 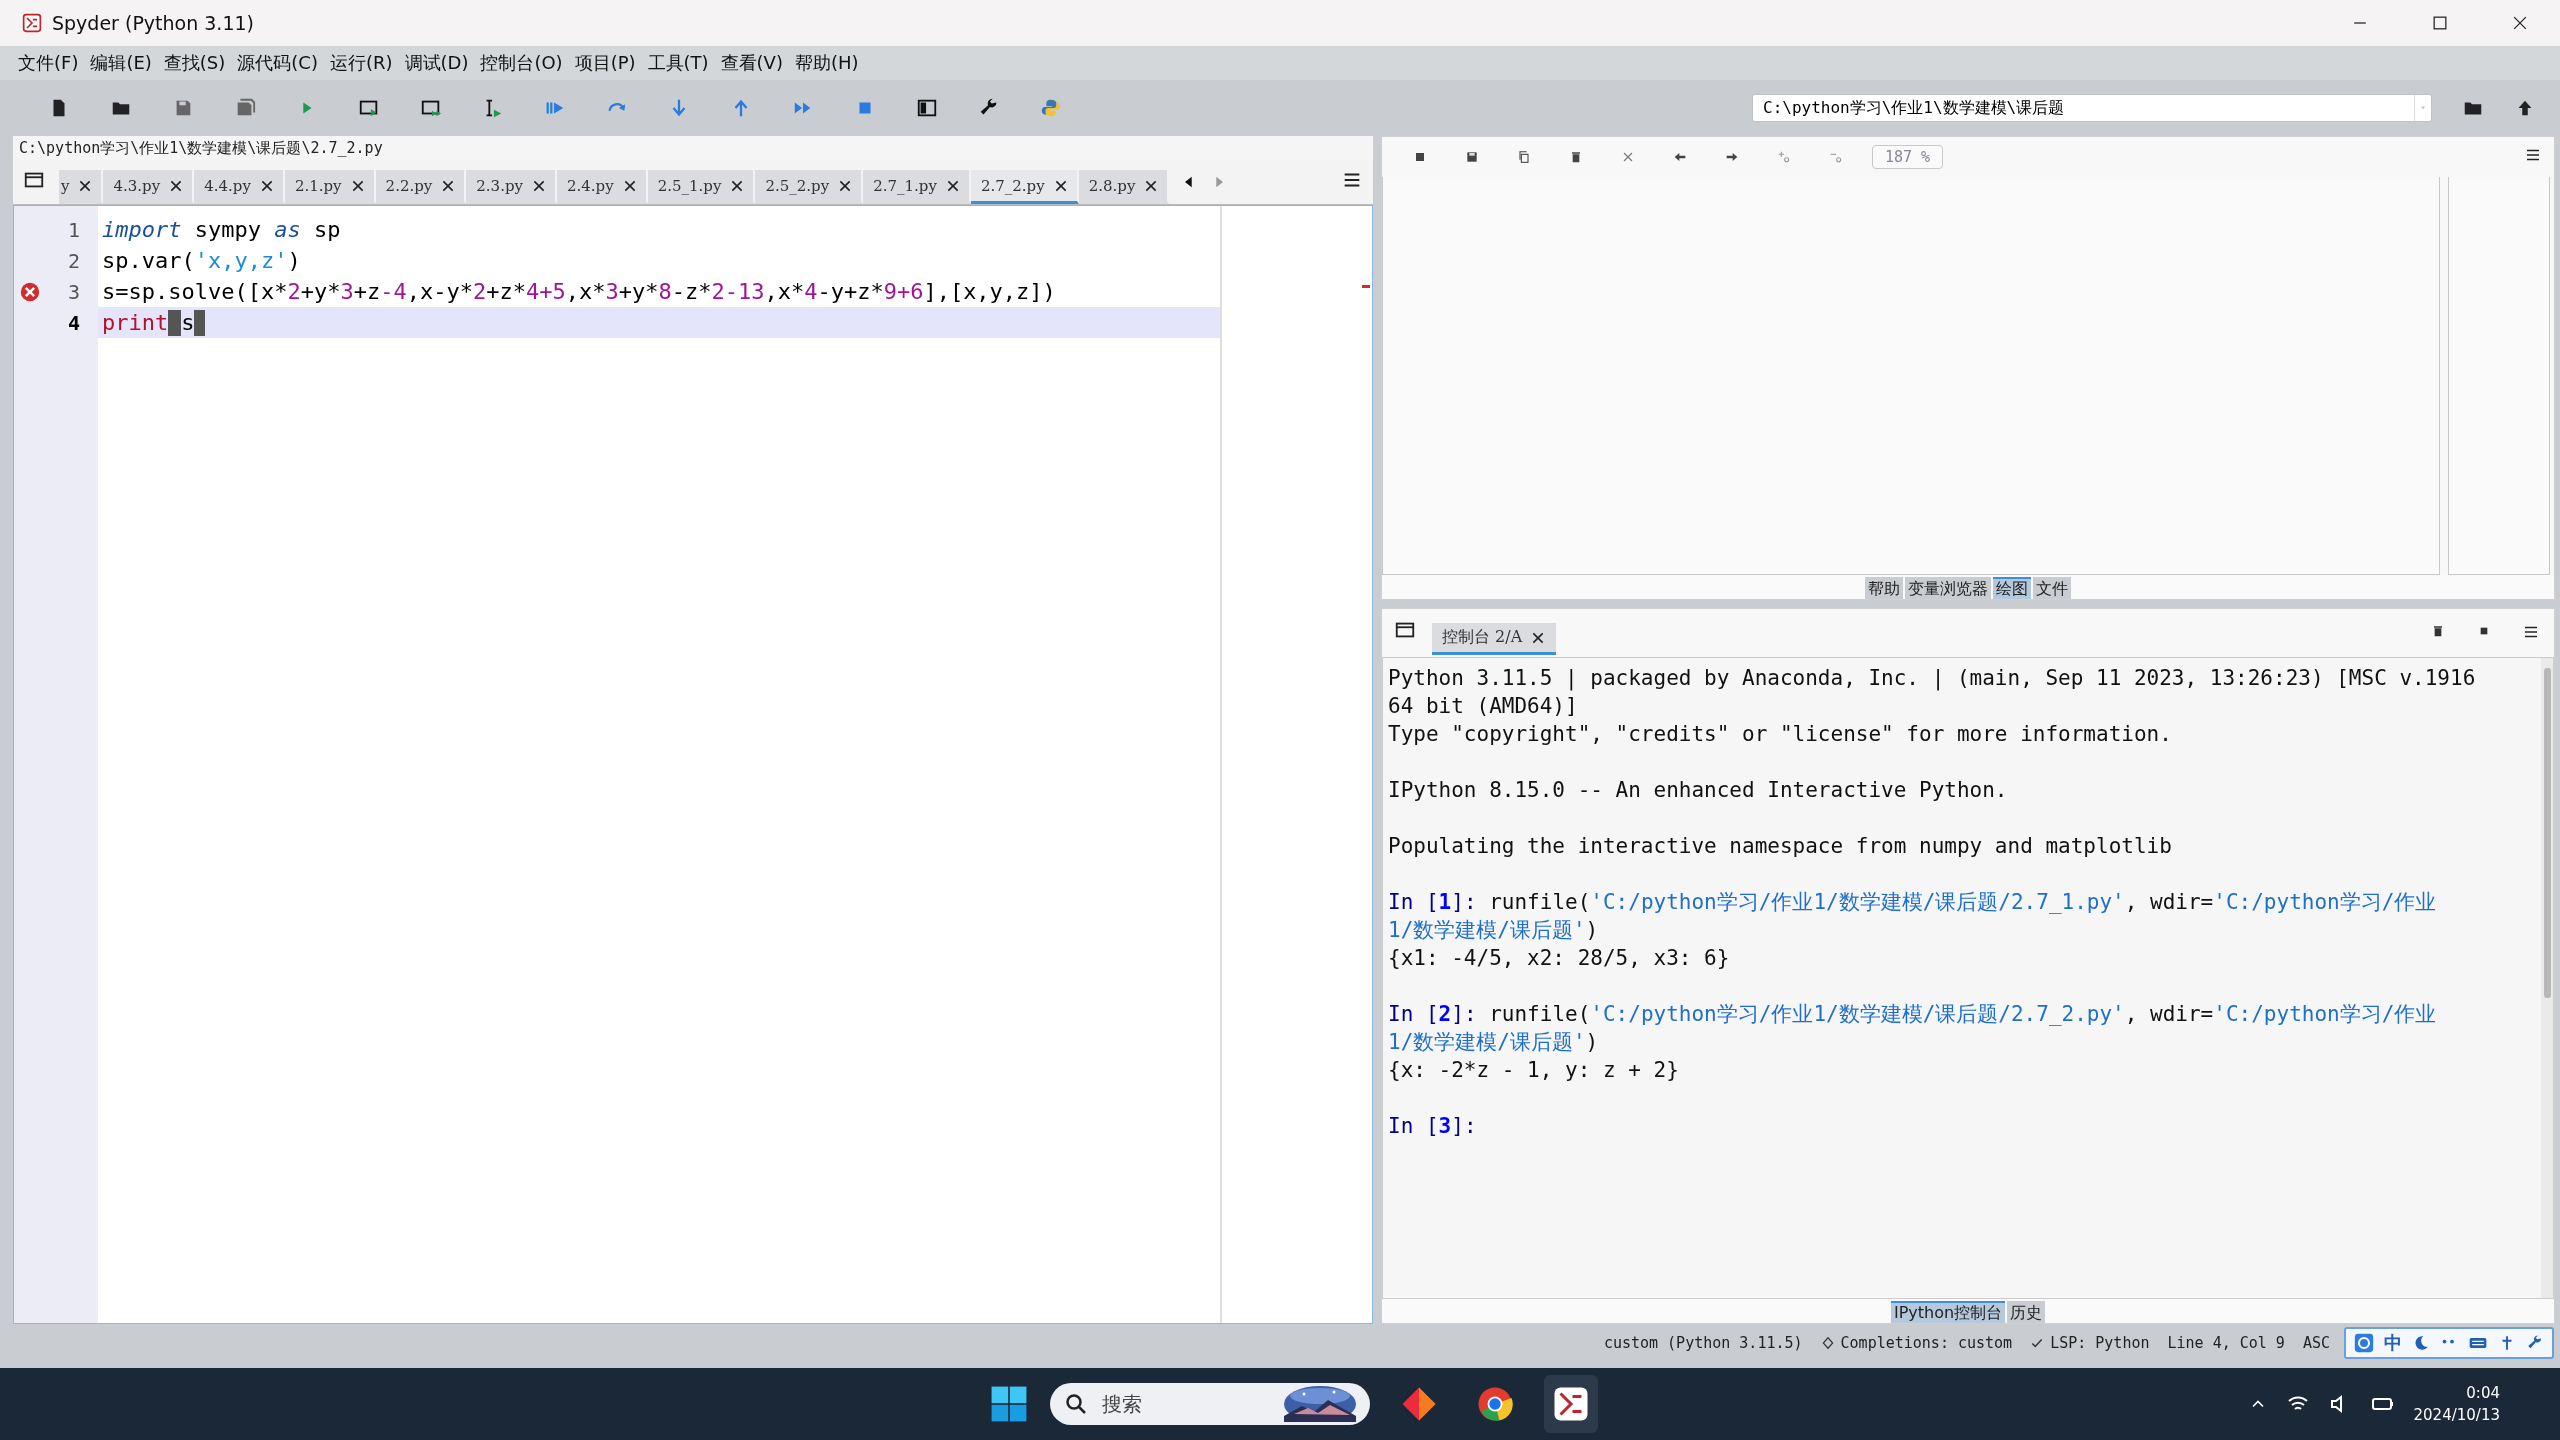 I want to click on line-number: 1, so click(x=73, y=230).